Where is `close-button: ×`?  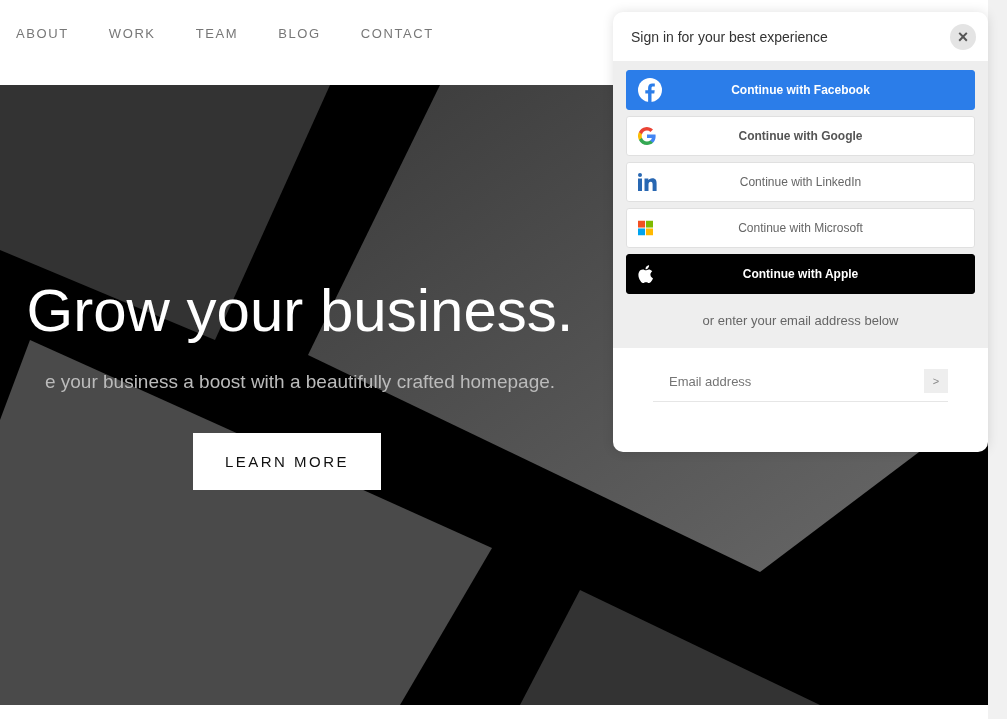
close-button: × is located at coordinates (963, 36).